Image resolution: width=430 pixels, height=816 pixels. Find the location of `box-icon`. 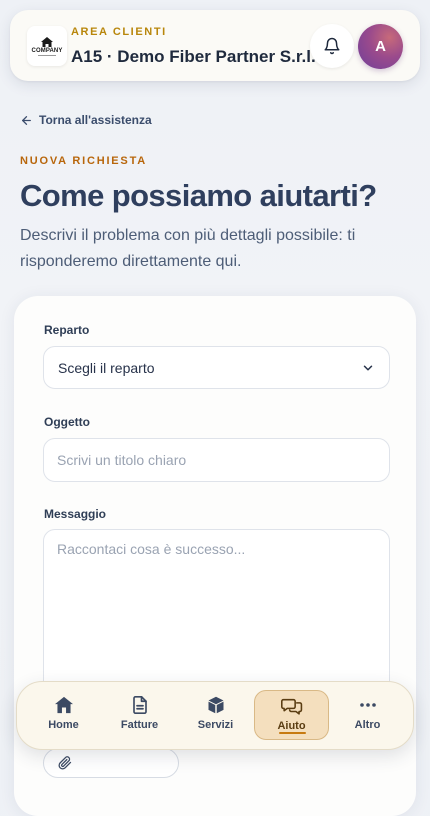

box-icon is located at coordinates (215, 705).